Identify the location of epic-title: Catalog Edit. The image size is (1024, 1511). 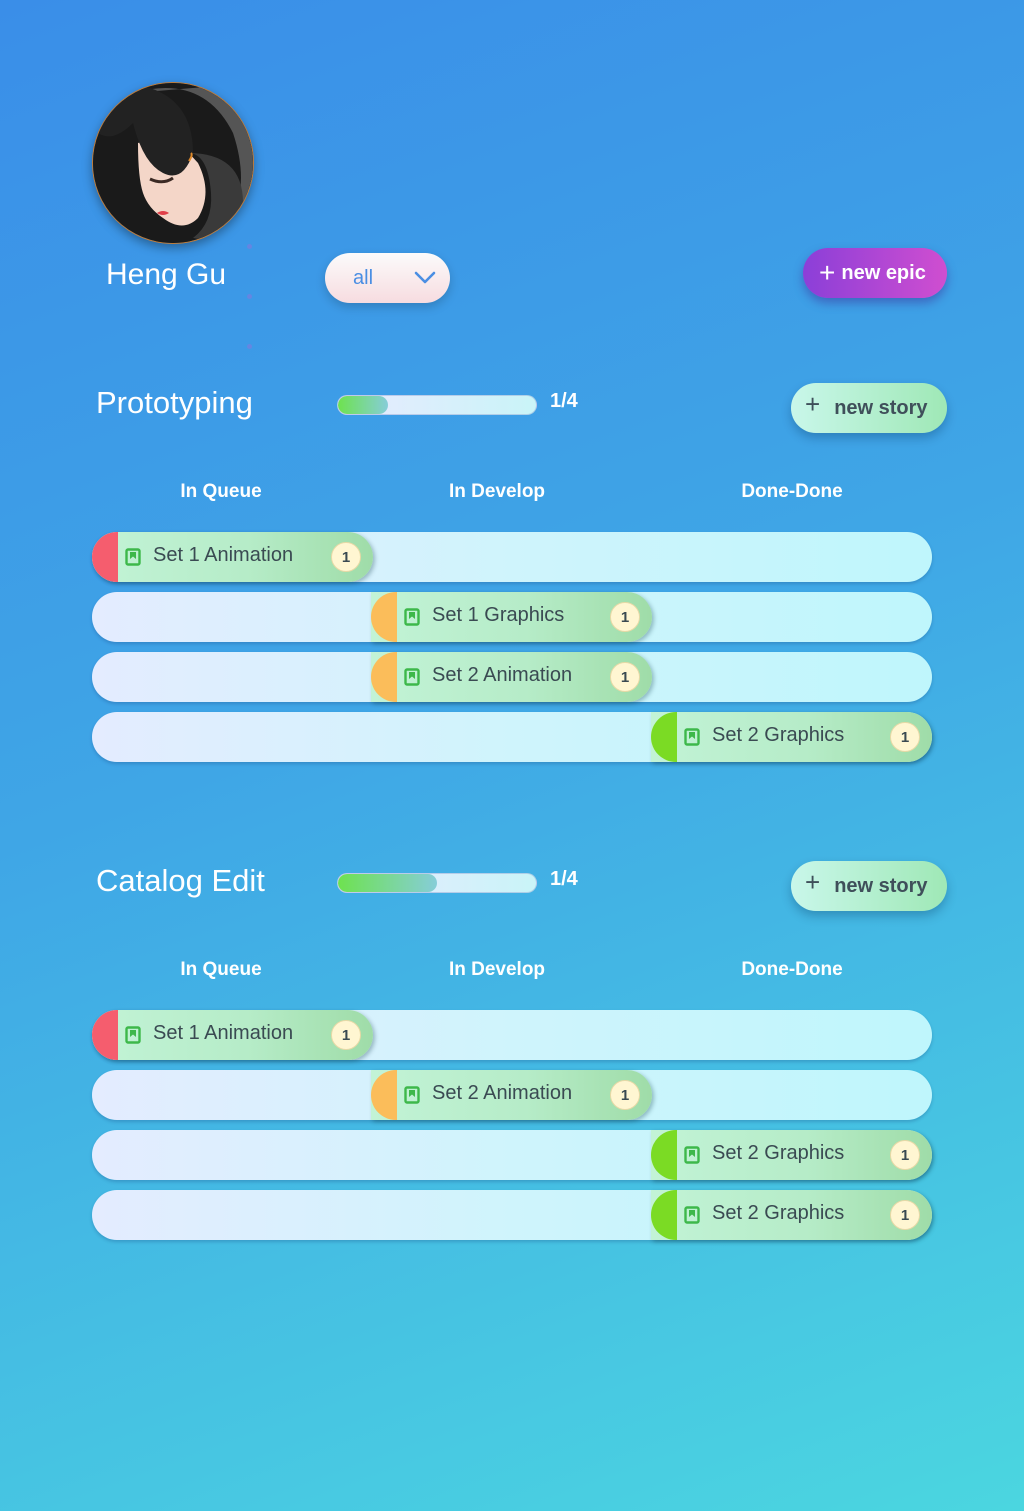
(180, 880).